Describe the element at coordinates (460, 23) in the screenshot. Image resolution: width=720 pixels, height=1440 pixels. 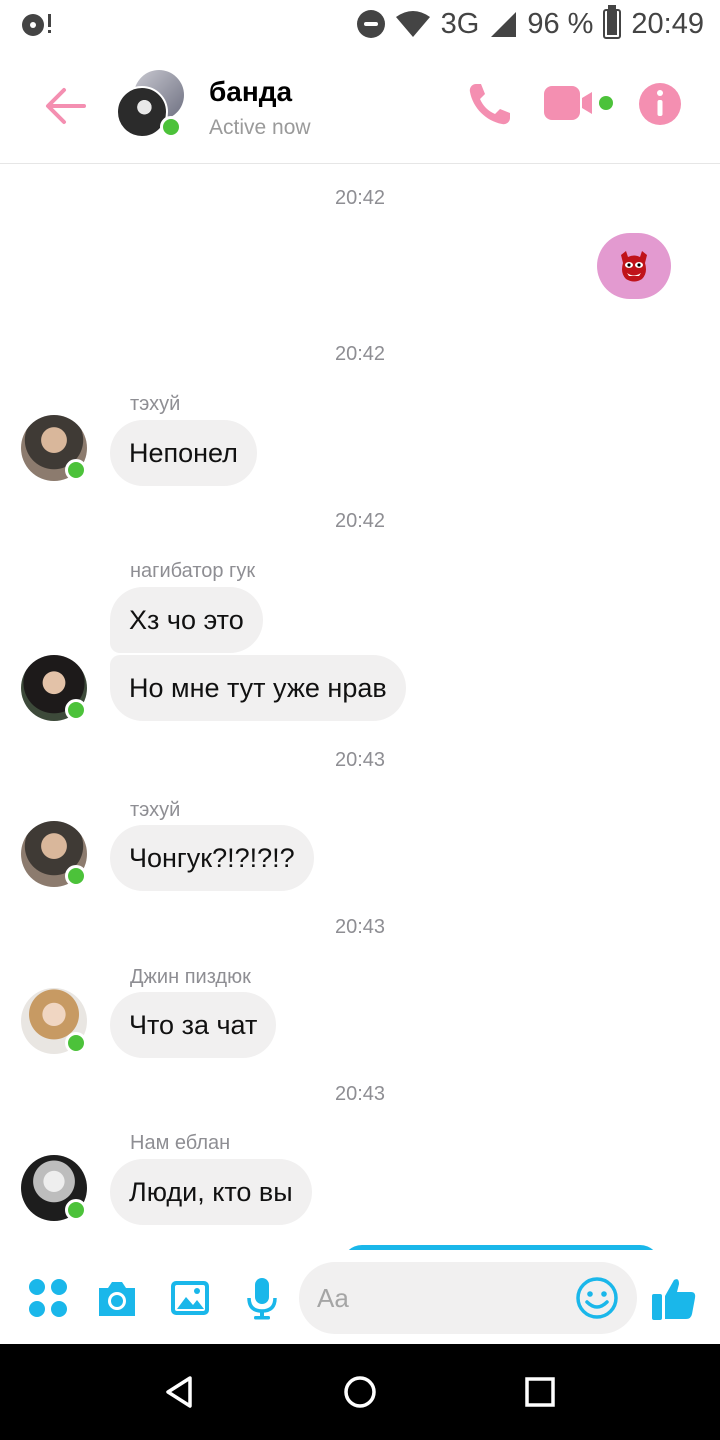
I see `network-type: 3G` at that location.